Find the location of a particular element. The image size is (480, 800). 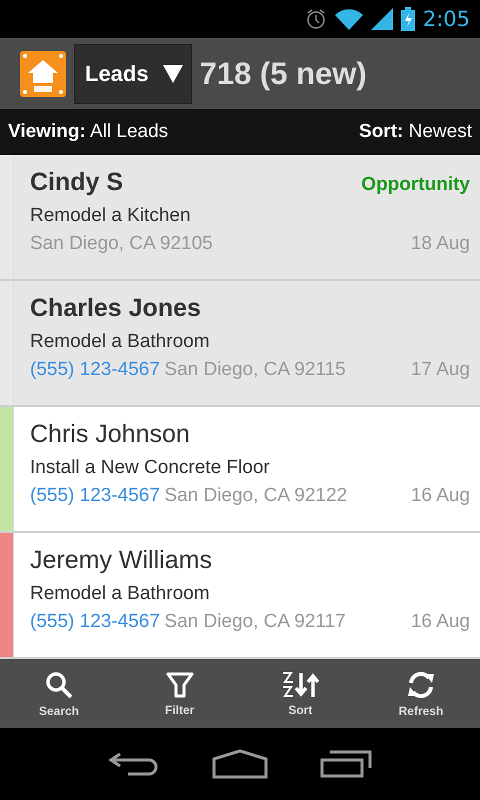

home-icon is located at coordinates (240, 764).